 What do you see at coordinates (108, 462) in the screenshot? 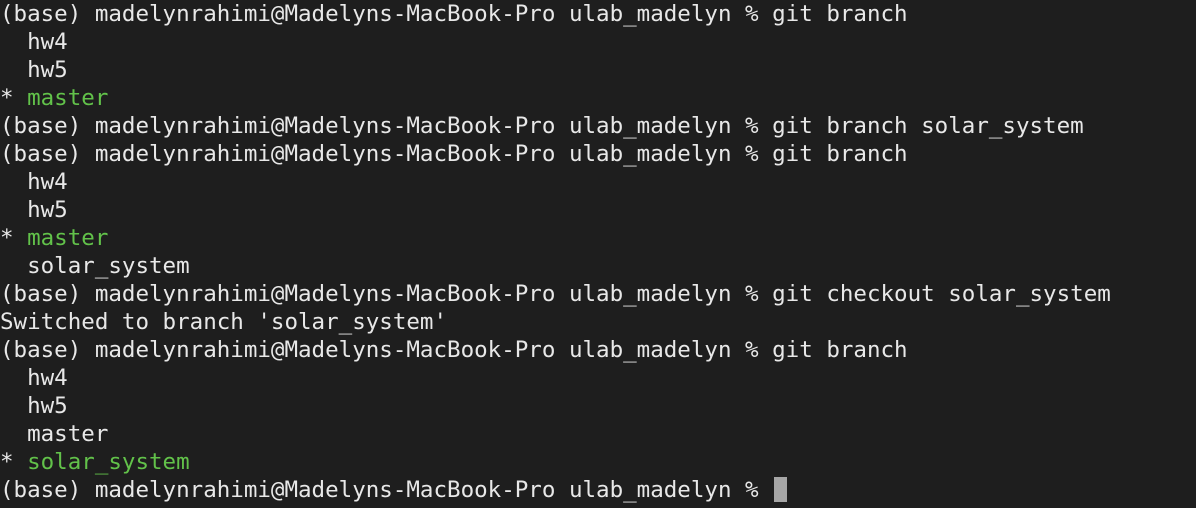
I see `current-branch-name: solar_system` at bounding box center [108, 462].